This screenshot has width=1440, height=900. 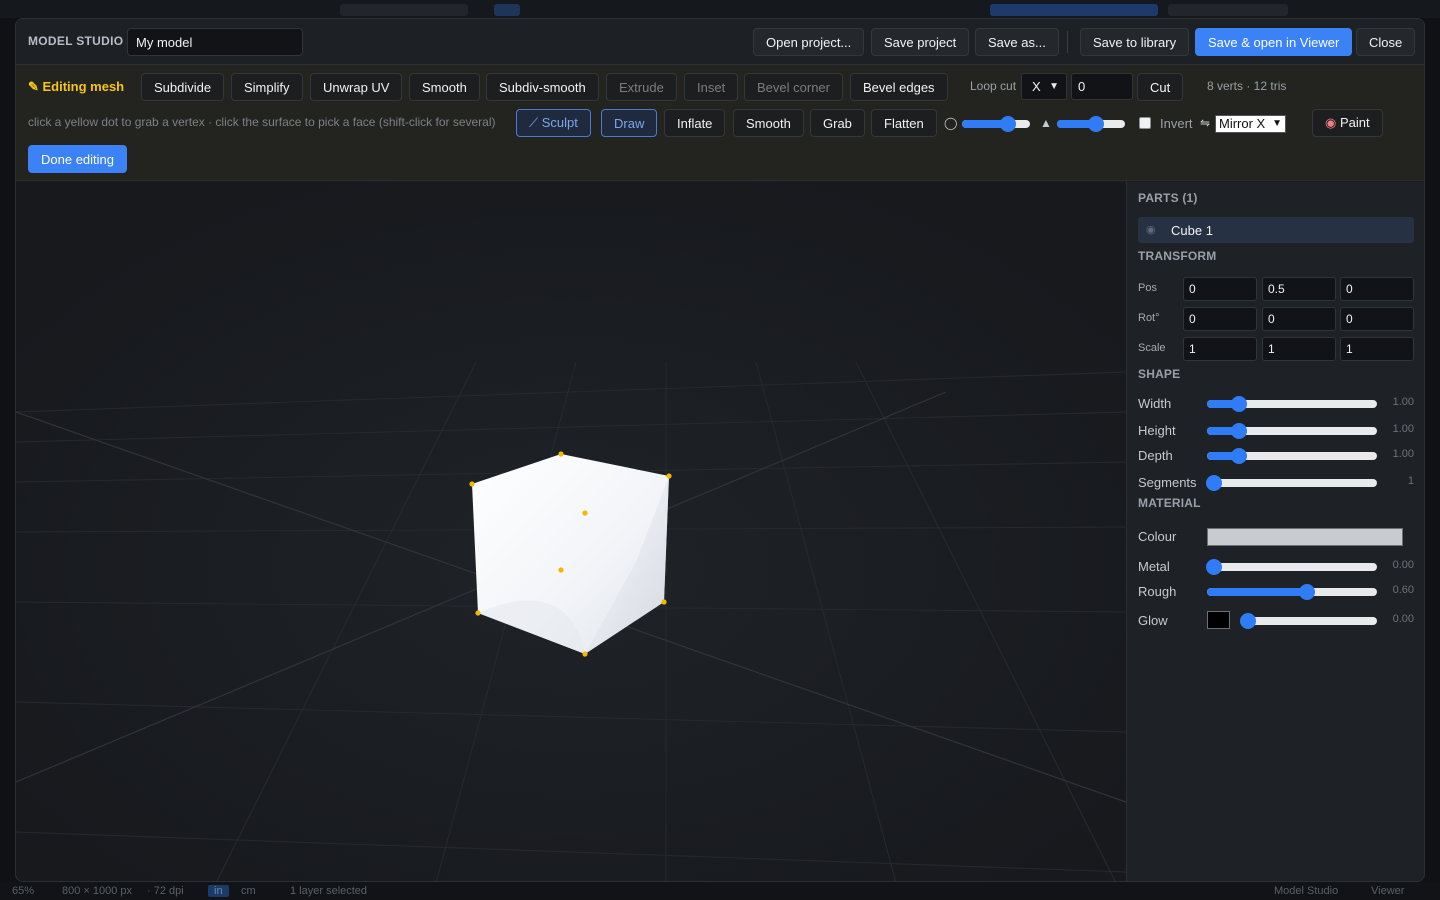 I want to click on scale-x-input, so click(x=1220, y=349).